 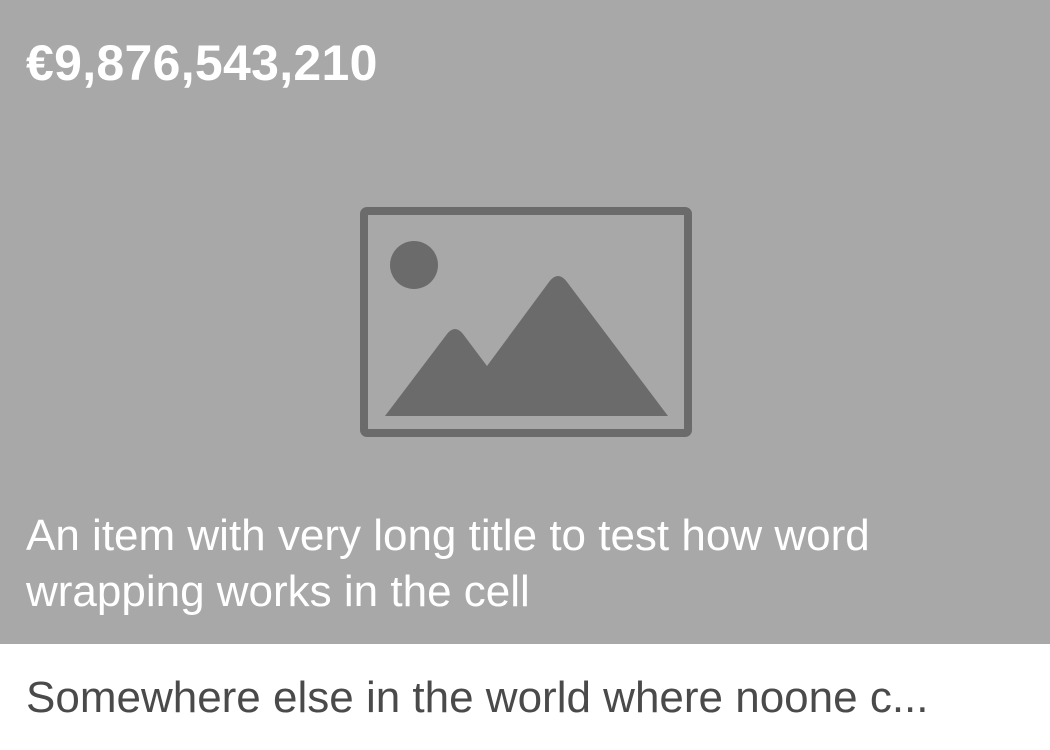 I want to click on price-label: €9,876,543,210, so click(x=202, y=63).